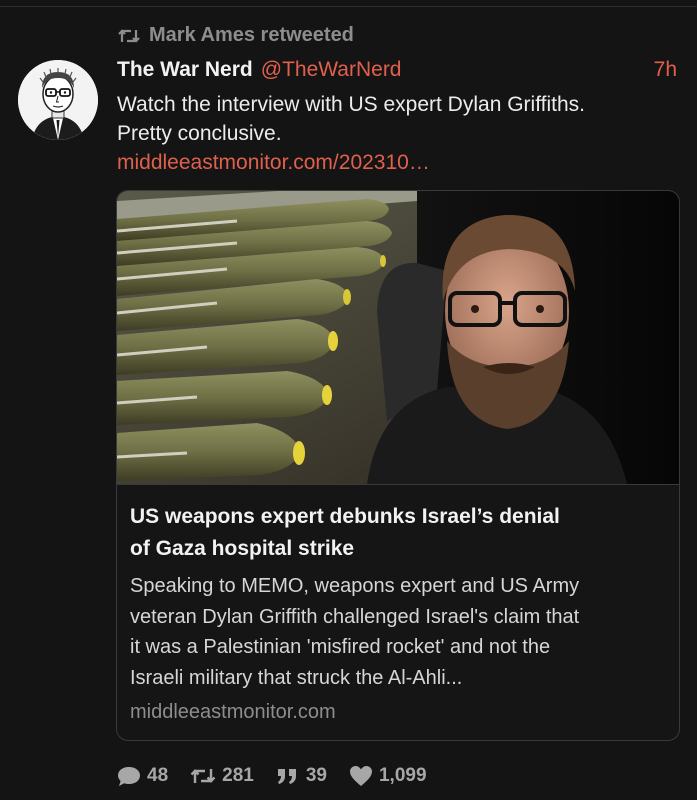 This screenshot has width=697, height=800. Describe the element at coordinates (665, 70) in the screenshot. I see `timestamp: 7h` at that location.